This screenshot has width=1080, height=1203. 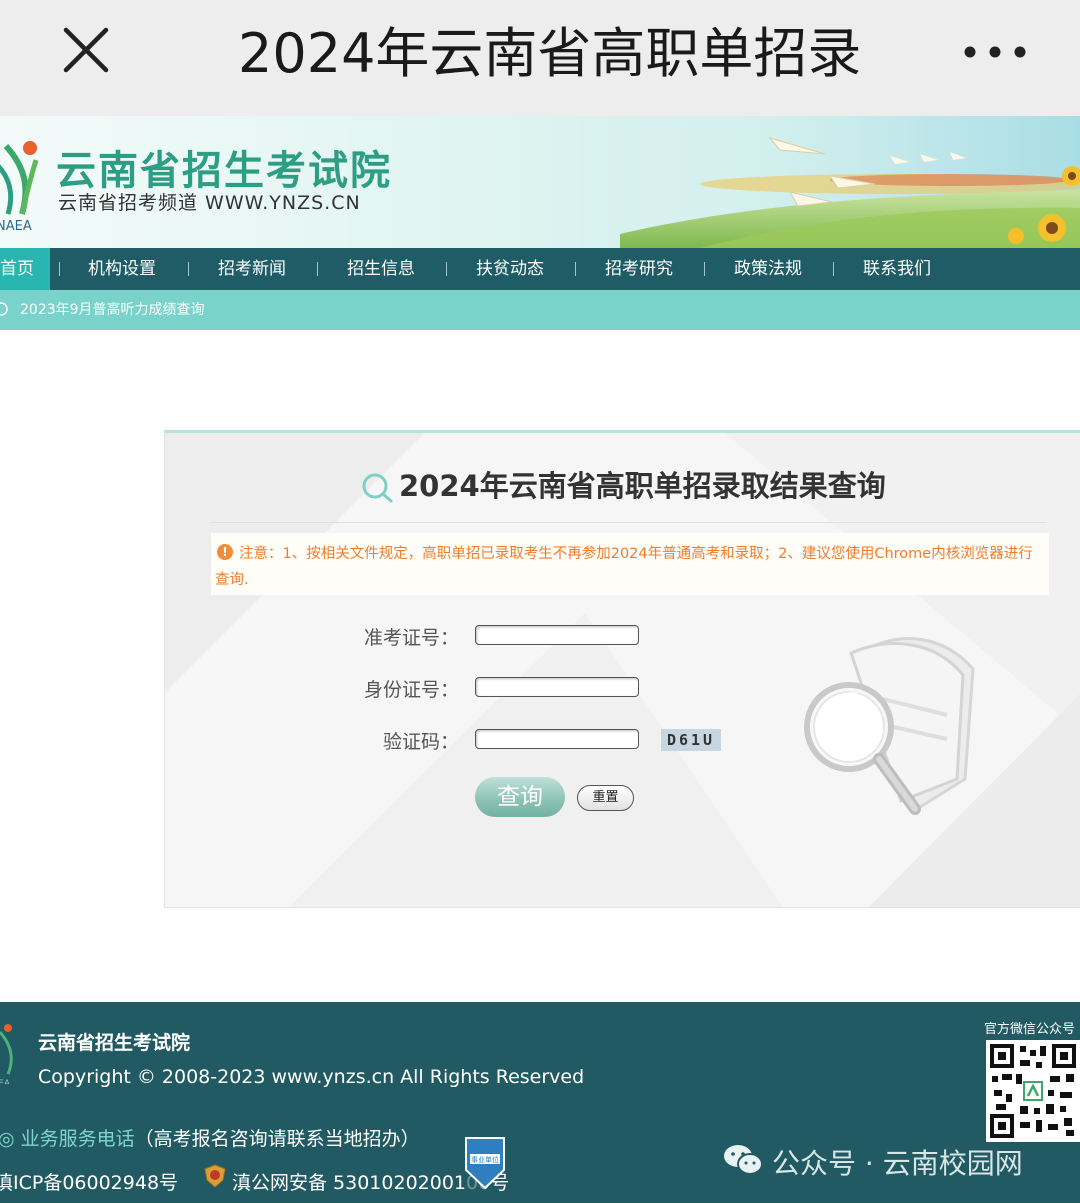 I want to click on captcha-image: D61U, so click(x=691, y=740).